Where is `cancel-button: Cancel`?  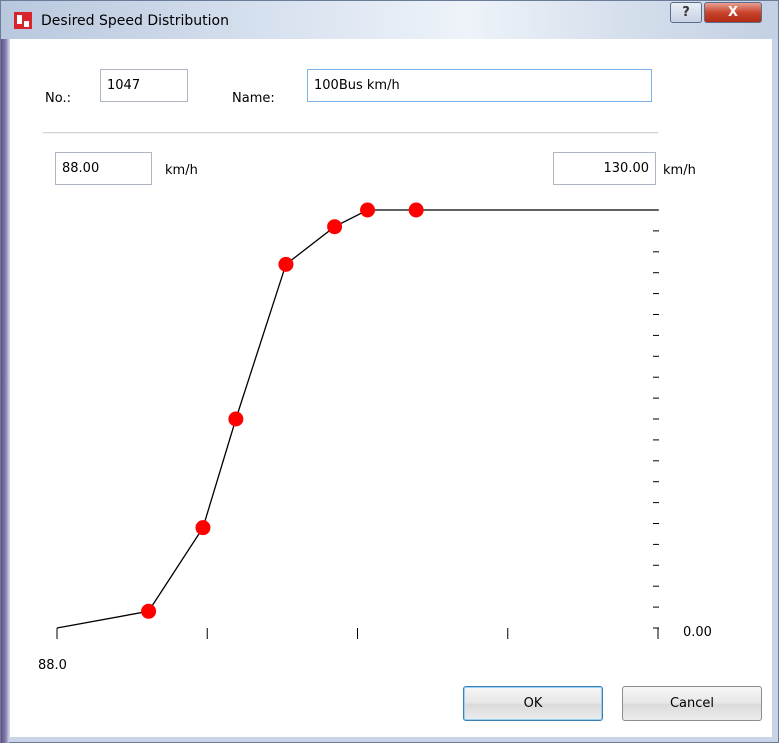 cancel-button: Cancel is located at coordinates (692, 703).